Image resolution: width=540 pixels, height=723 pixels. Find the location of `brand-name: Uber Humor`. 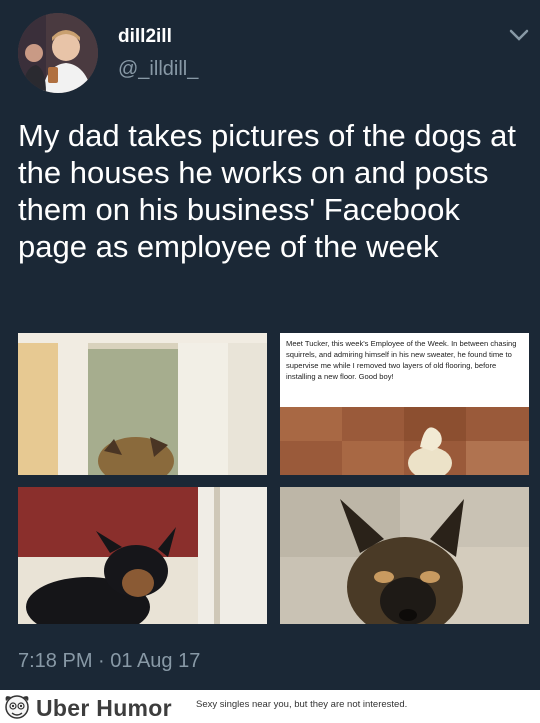

brand-name: Uber Humor is located at coordinates (104, 708).